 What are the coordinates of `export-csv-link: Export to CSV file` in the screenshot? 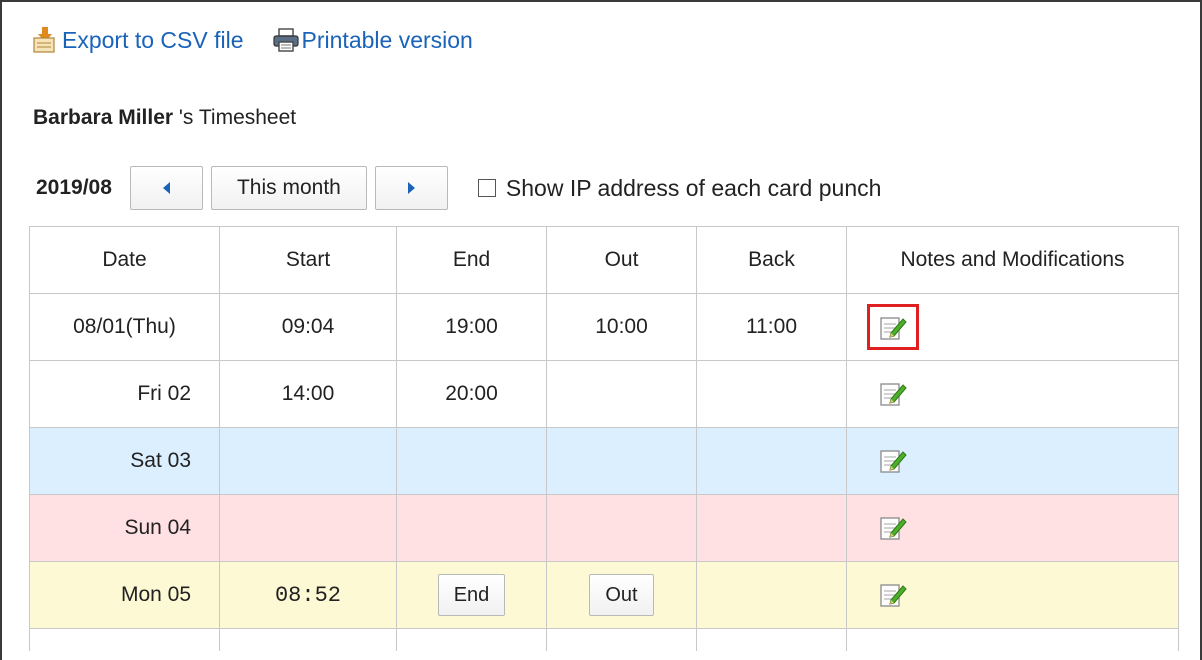 It's located at (138, 40).